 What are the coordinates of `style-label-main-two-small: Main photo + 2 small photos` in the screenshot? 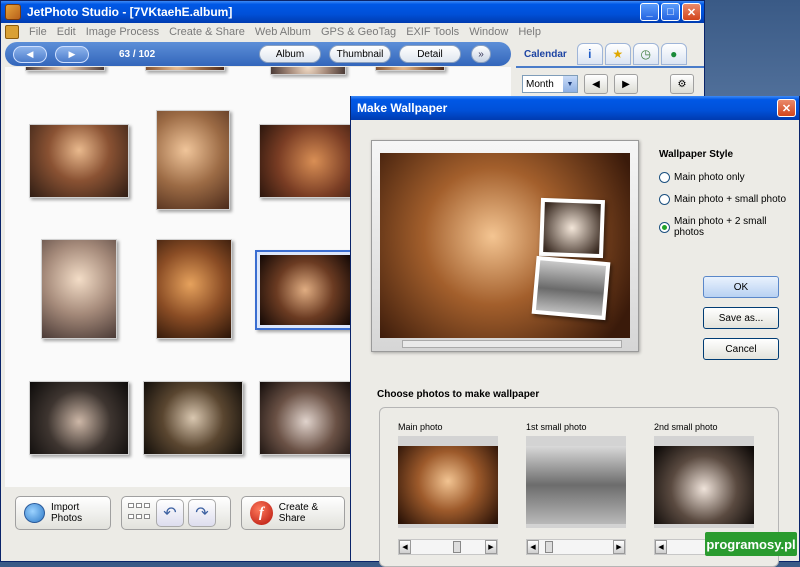 It's located at (720, 227).